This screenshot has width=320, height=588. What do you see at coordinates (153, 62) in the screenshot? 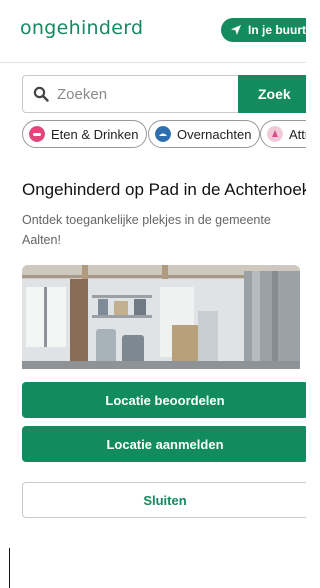
I see `header-divider` at bounding box center [153, 62].